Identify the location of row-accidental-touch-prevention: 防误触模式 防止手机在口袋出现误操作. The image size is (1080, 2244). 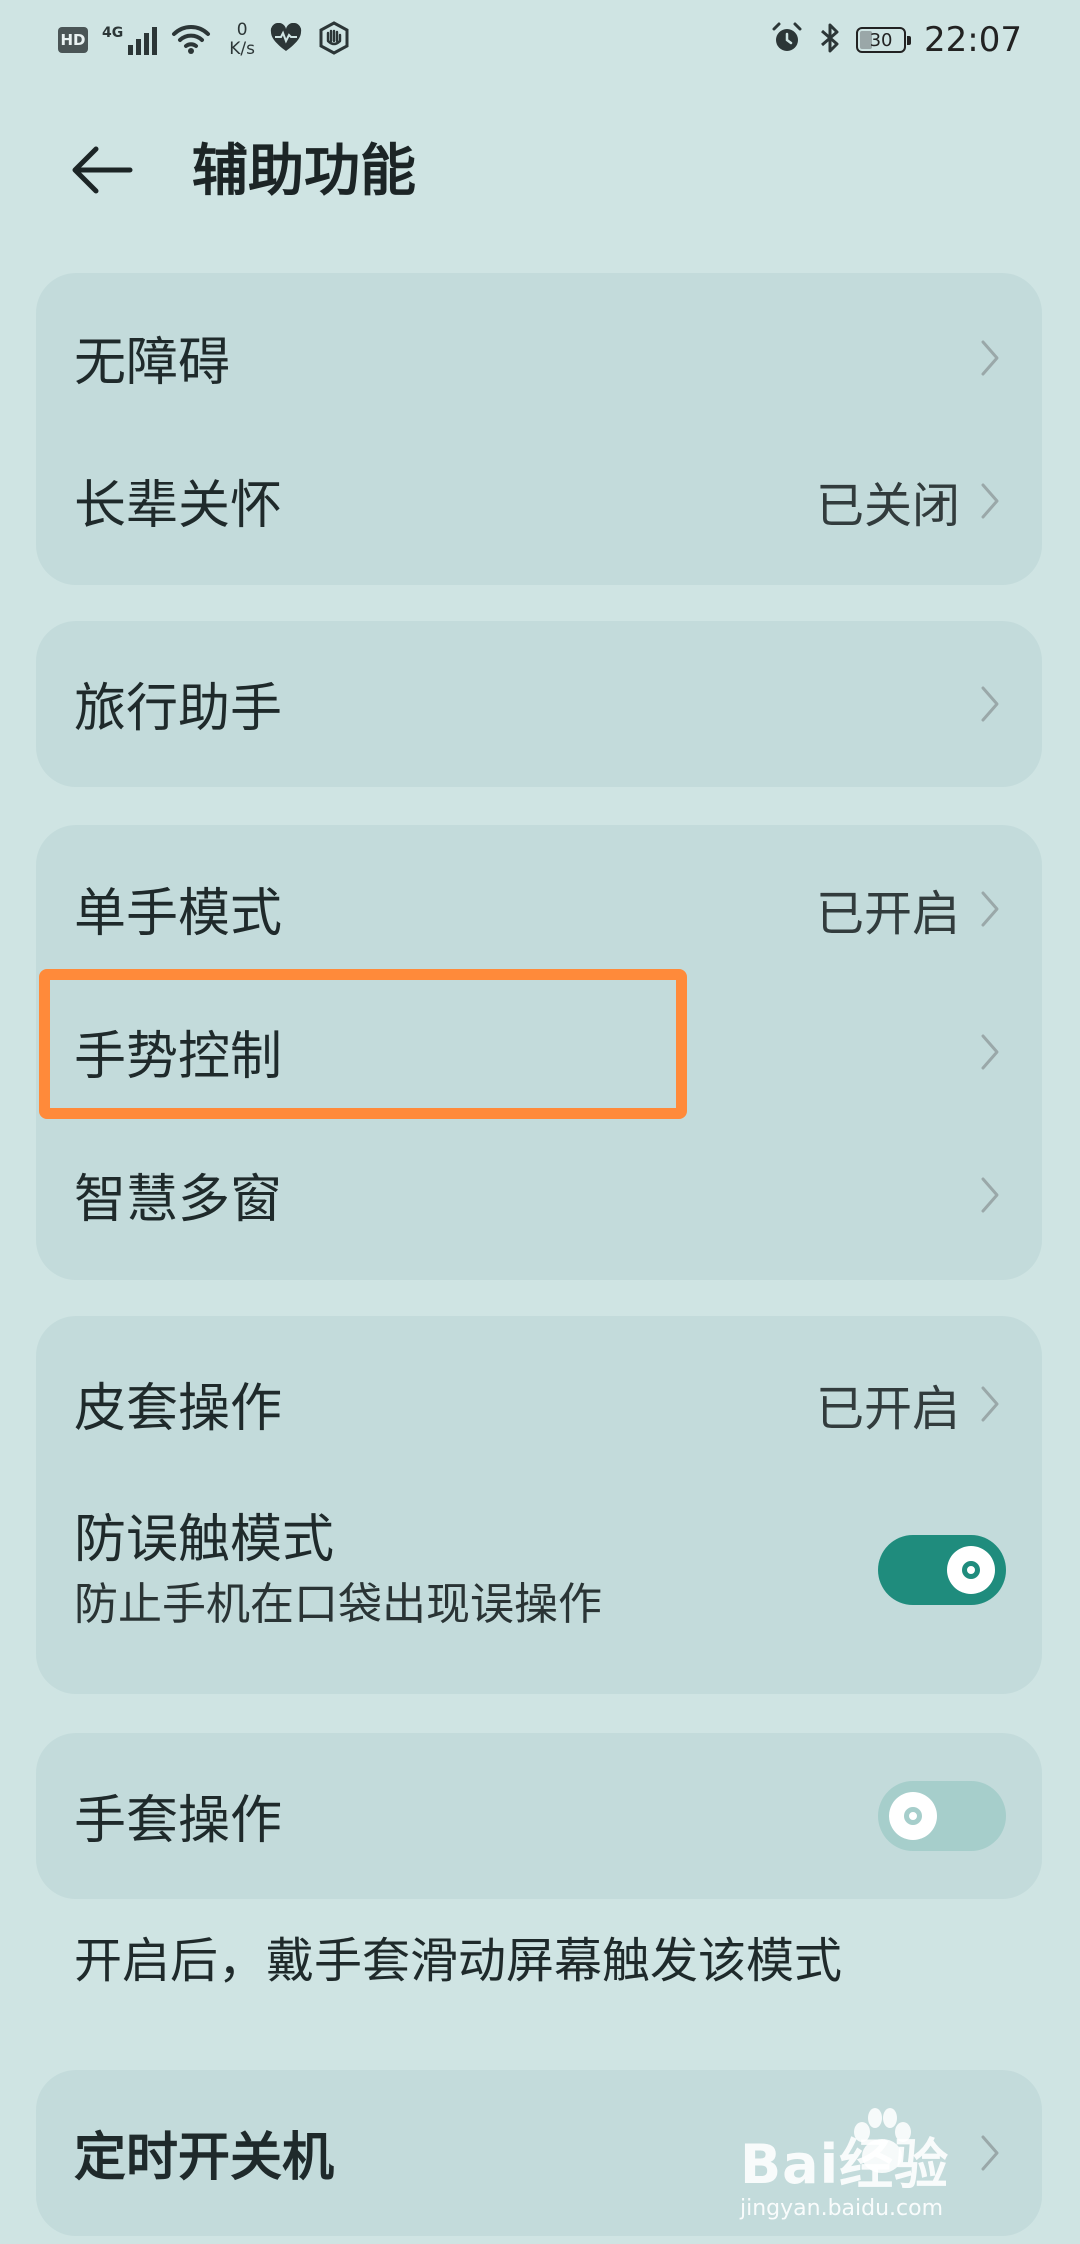
(539, 1570).